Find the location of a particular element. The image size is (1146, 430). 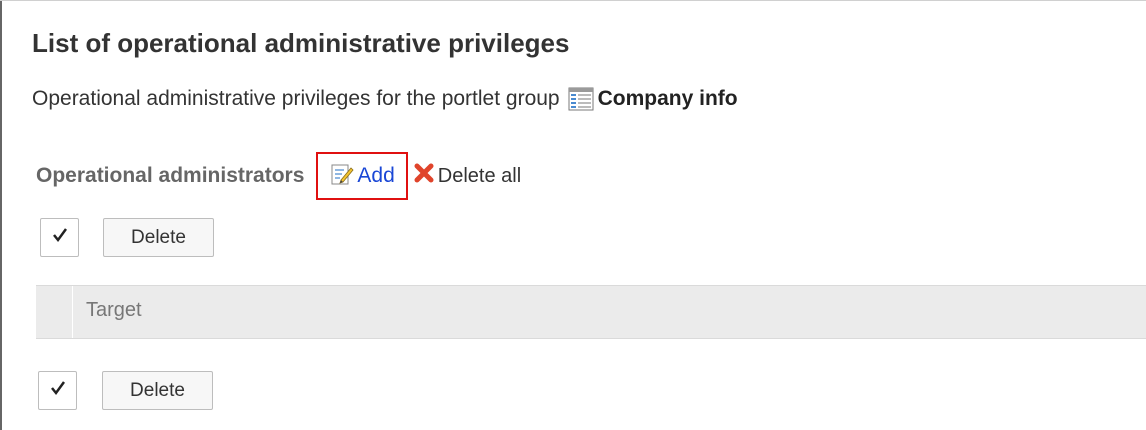

add-highlight-box: Add is located at coordinates (362, 176).